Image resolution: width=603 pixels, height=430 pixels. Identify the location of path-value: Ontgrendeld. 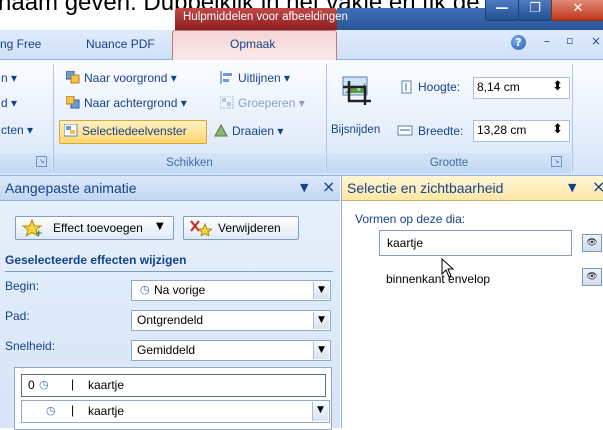
(170, 320).